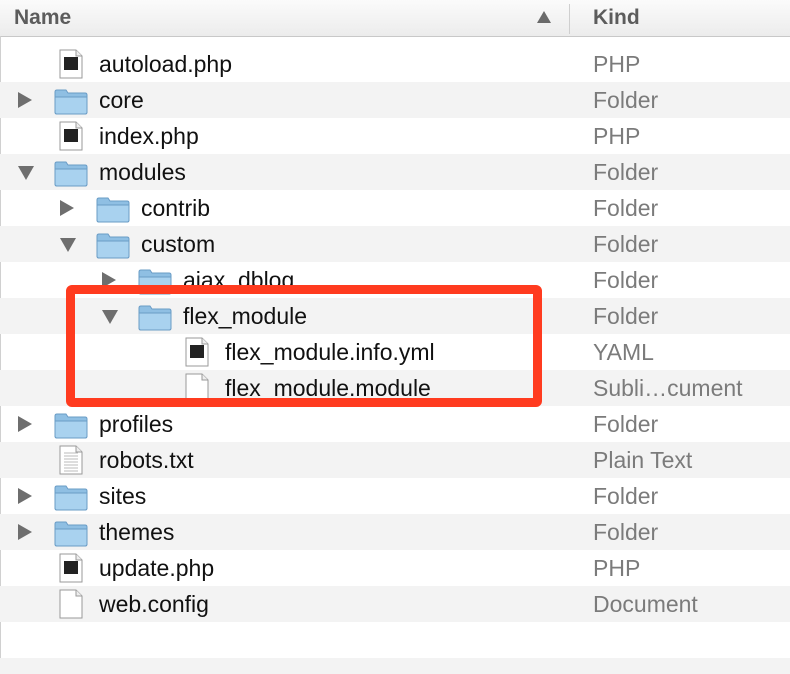 The height and width of the screenshot is (674, 790). Describe the element at coordinates (178, 244) in the screenshot. I see `file-name: custom` at that location.